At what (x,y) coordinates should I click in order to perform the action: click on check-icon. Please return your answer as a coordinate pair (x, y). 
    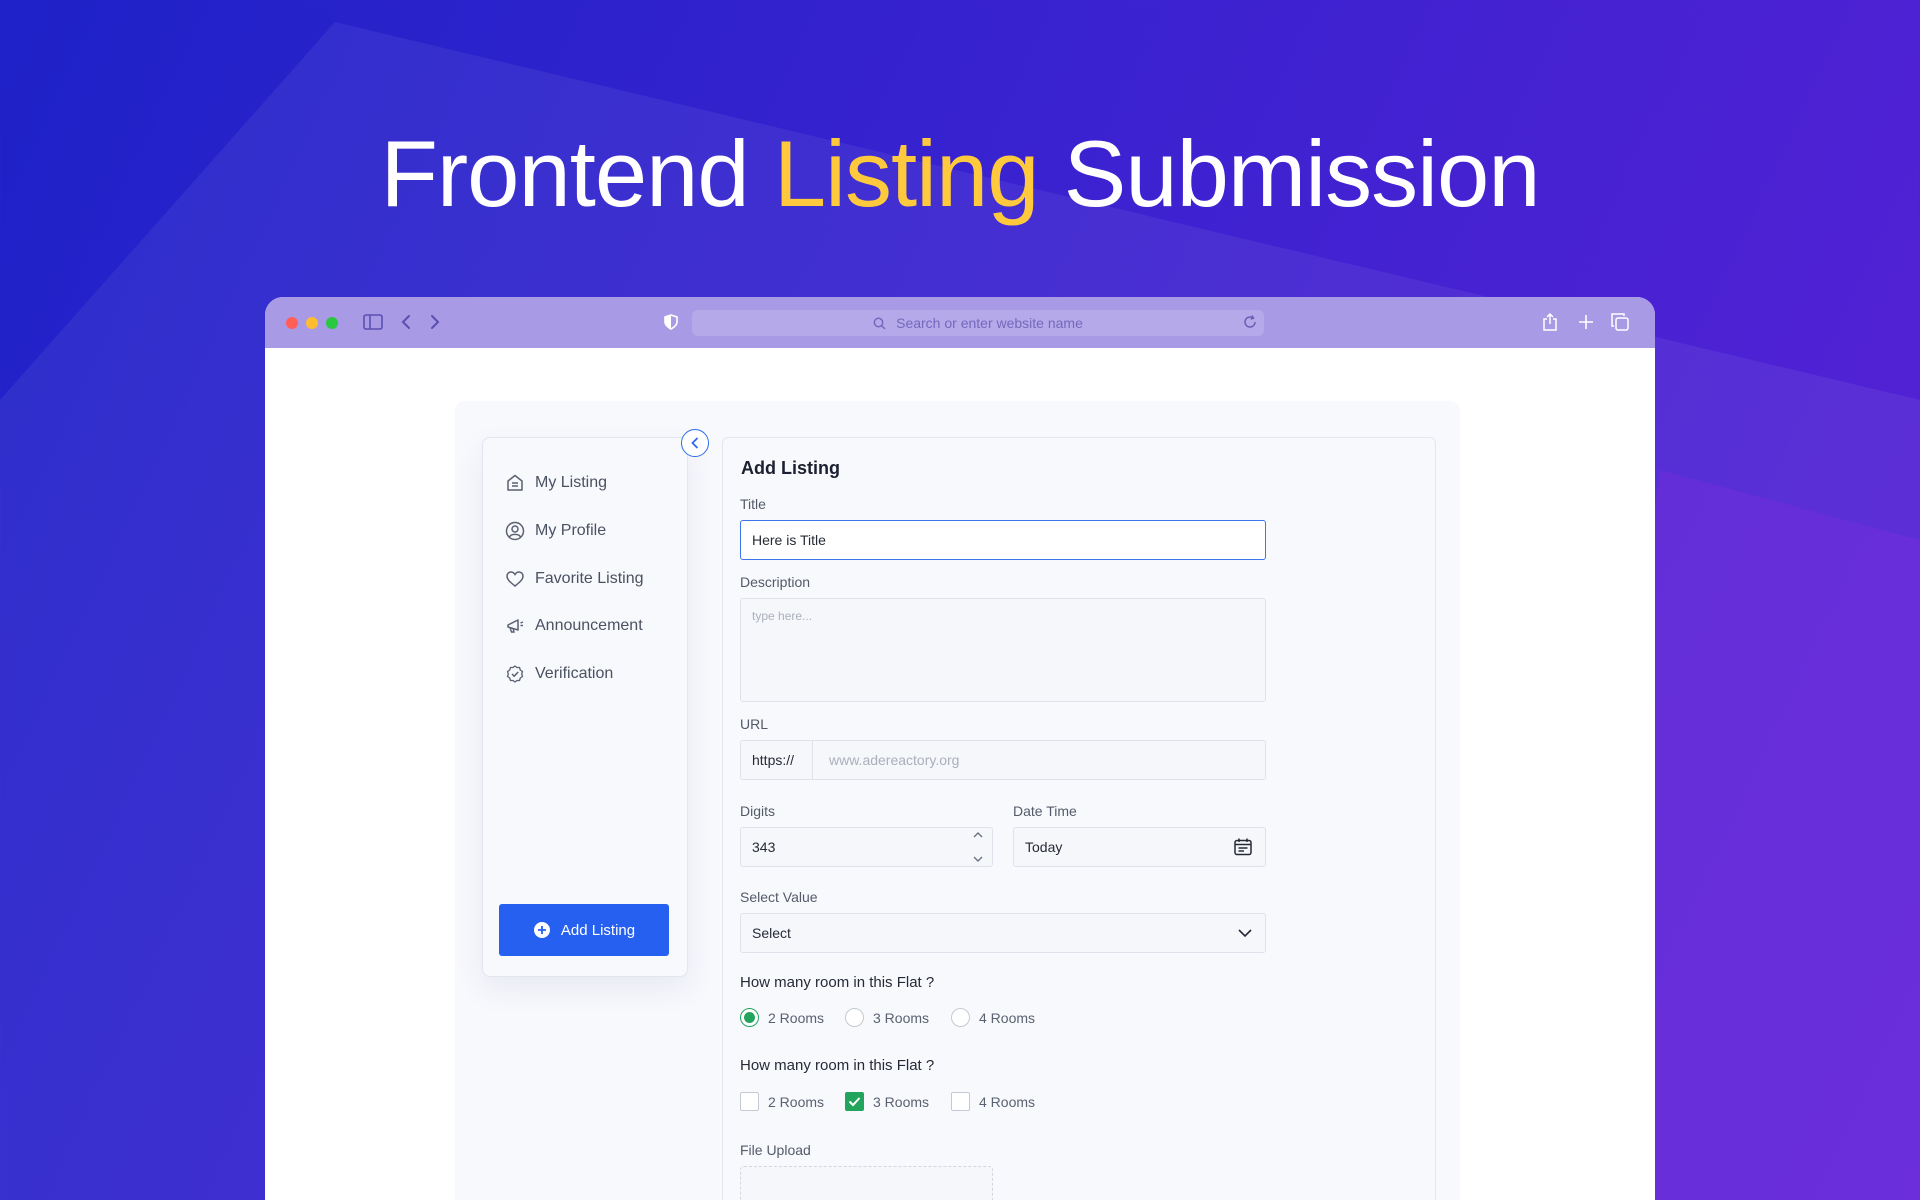
    Looking at the image, I should click on (854, 1102).